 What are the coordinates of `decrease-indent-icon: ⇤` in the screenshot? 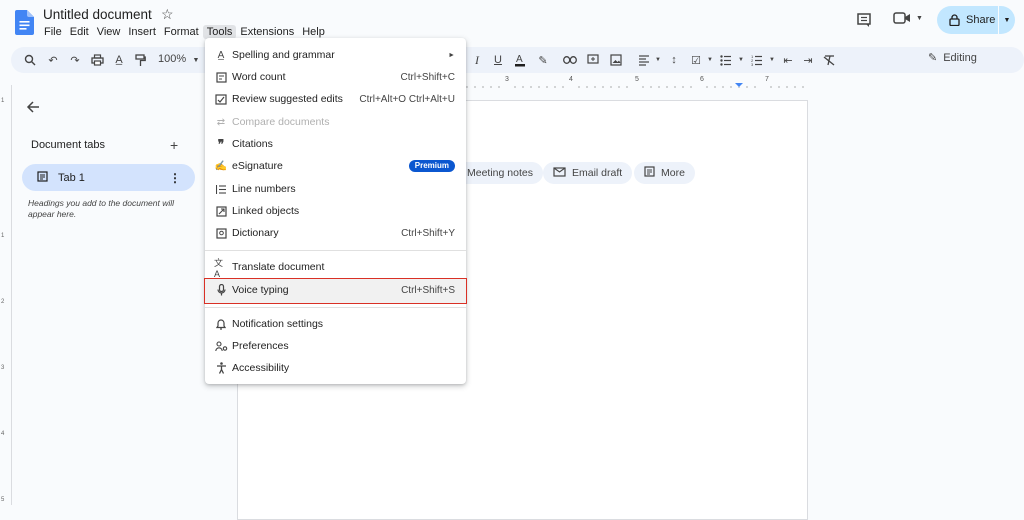 It's located at (788, 60).